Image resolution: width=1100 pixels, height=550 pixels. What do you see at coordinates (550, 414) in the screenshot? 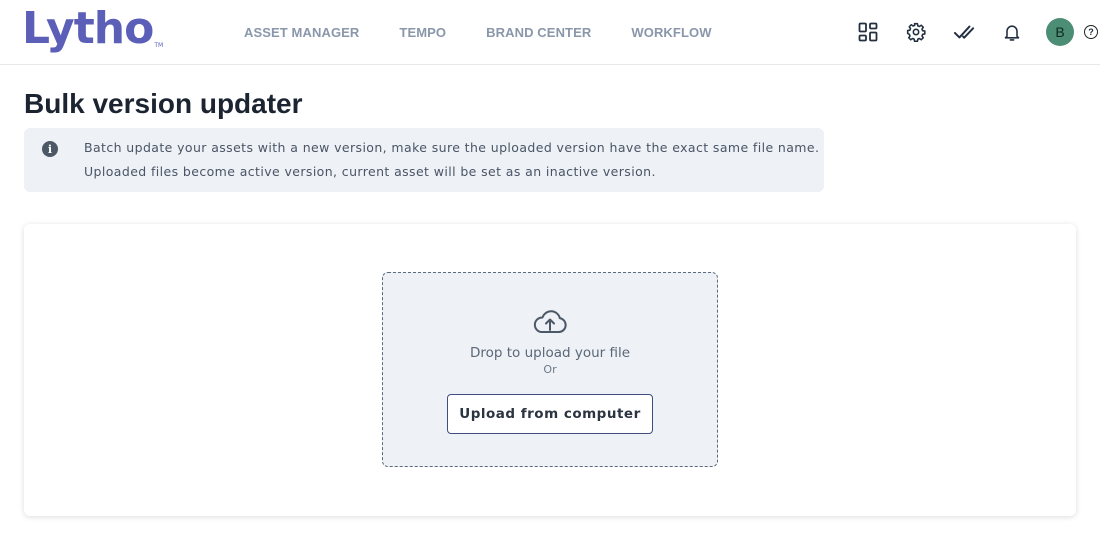
I see `upload-from-computer-button: Upload from computer` at bounding box center [550, 414].